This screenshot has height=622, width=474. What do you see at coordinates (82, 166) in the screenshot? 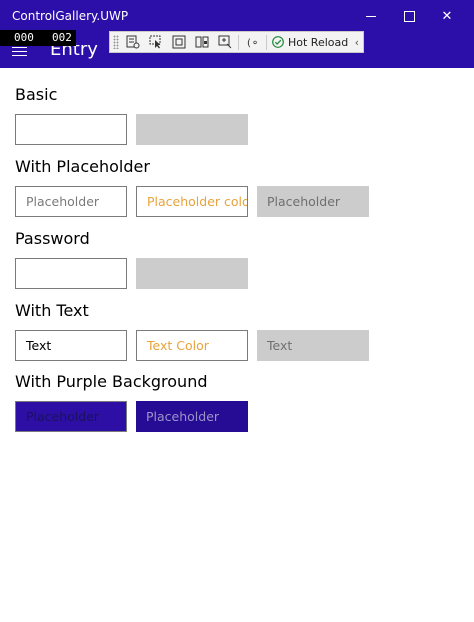
I see `section-label-with-placeholder: With Placeholder` at bounding box center [82, 166].